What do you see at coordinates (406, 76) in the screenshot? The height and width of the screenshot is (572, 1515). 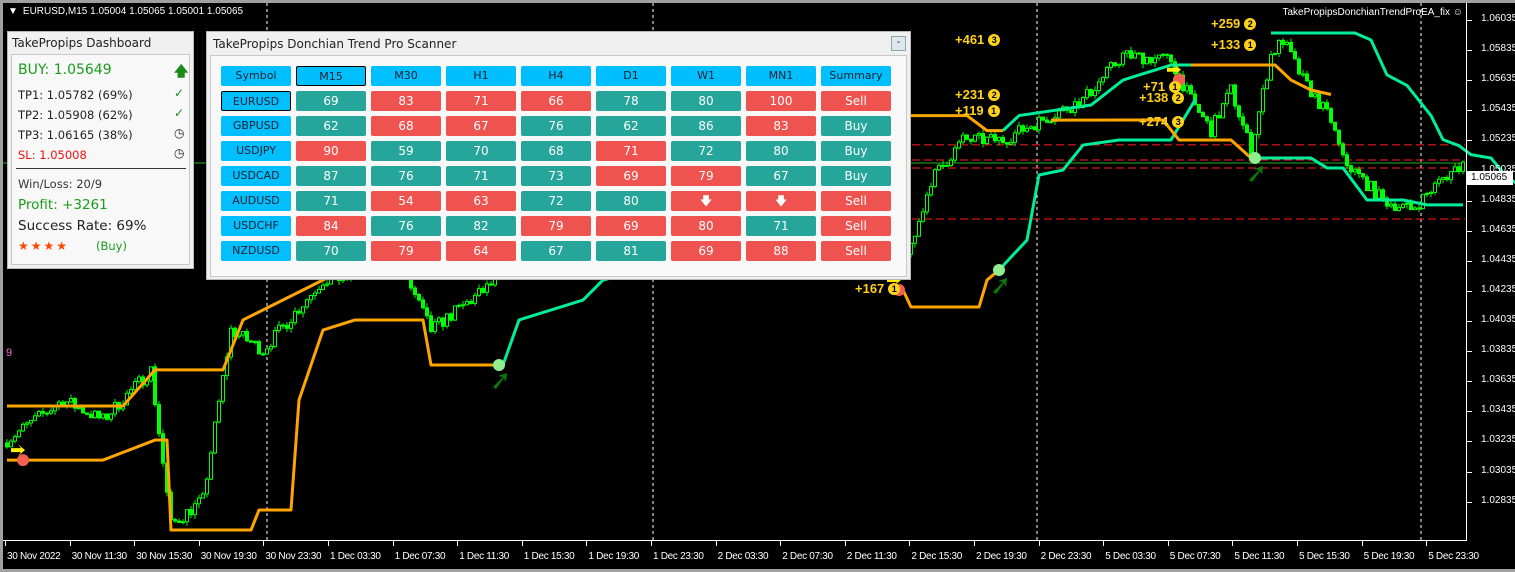 I see `column-header-m30: M30` at bounding box center [406, 76].